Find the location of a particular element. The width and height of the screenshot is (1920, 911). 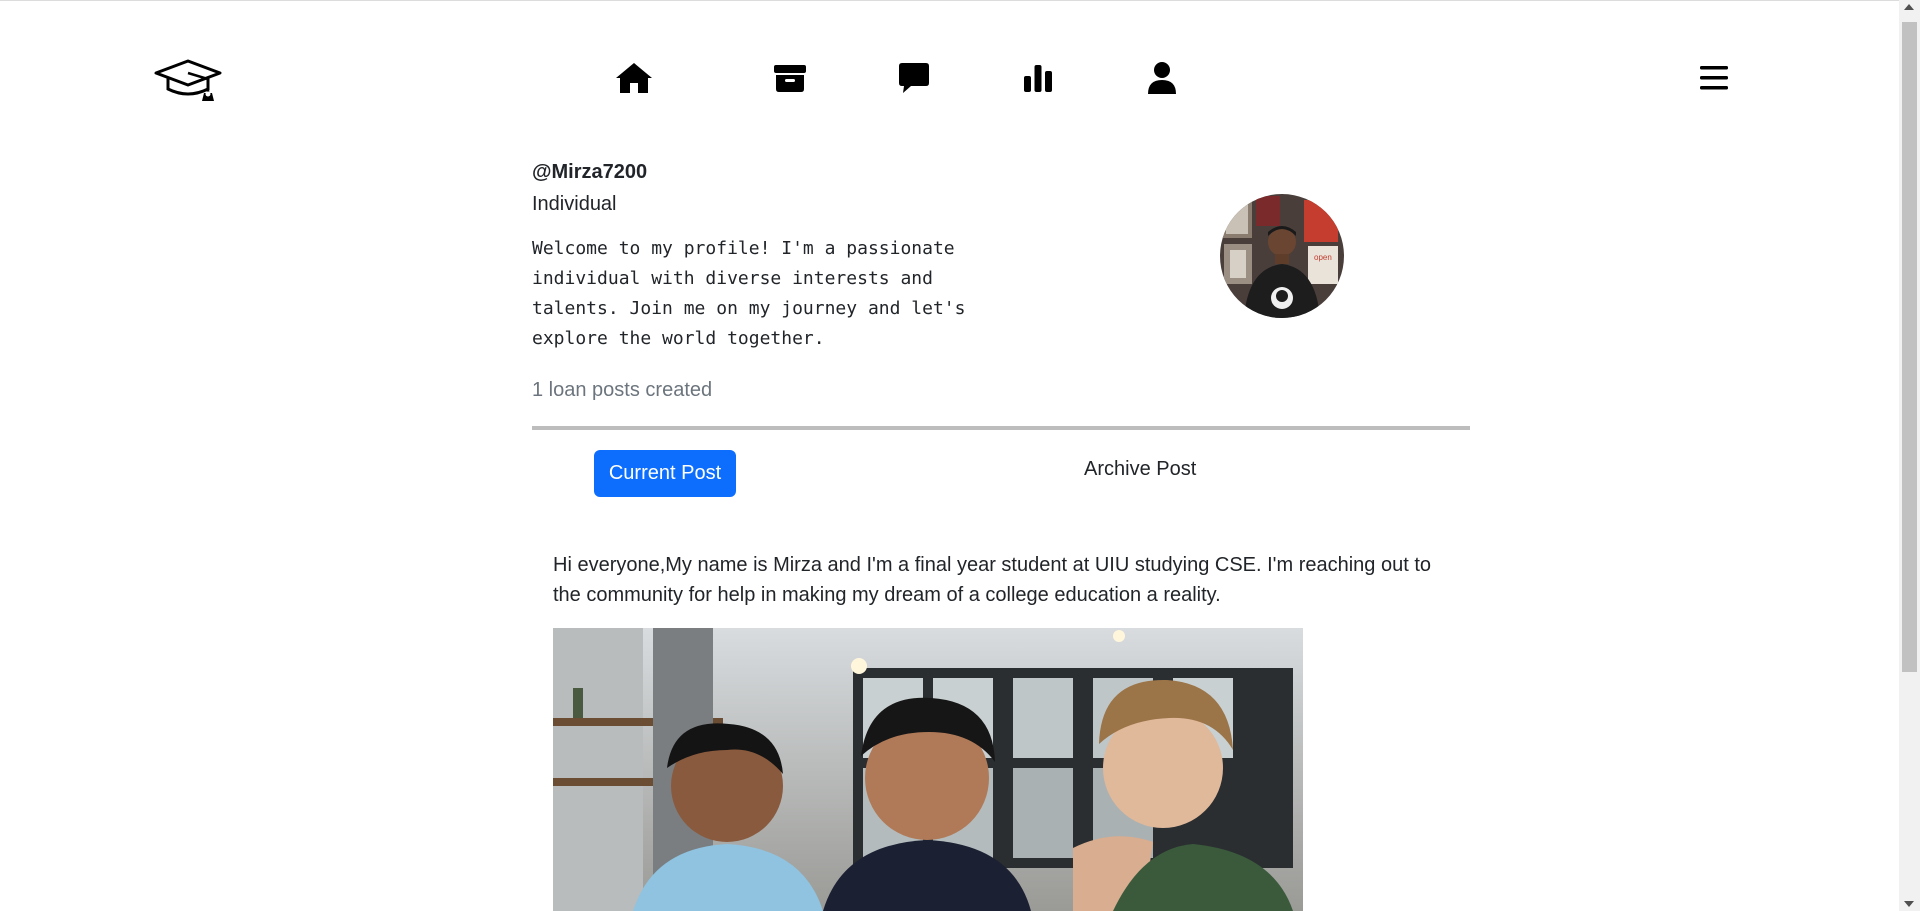

user-type: Individual is located at coordinates (574, 204).